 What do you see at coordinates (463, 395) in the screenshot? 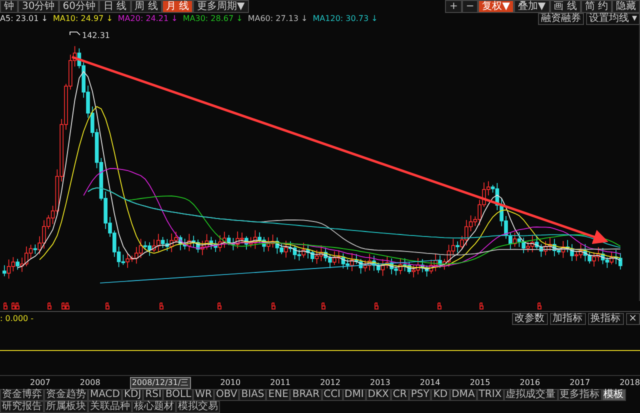
I see `indicator-tab: DMA` at bounding box center [463, 395].